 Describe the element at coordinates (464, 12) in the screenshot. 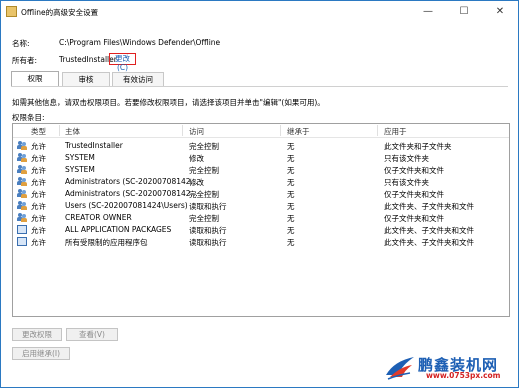

I see `maximize-button: ☐` at that location.